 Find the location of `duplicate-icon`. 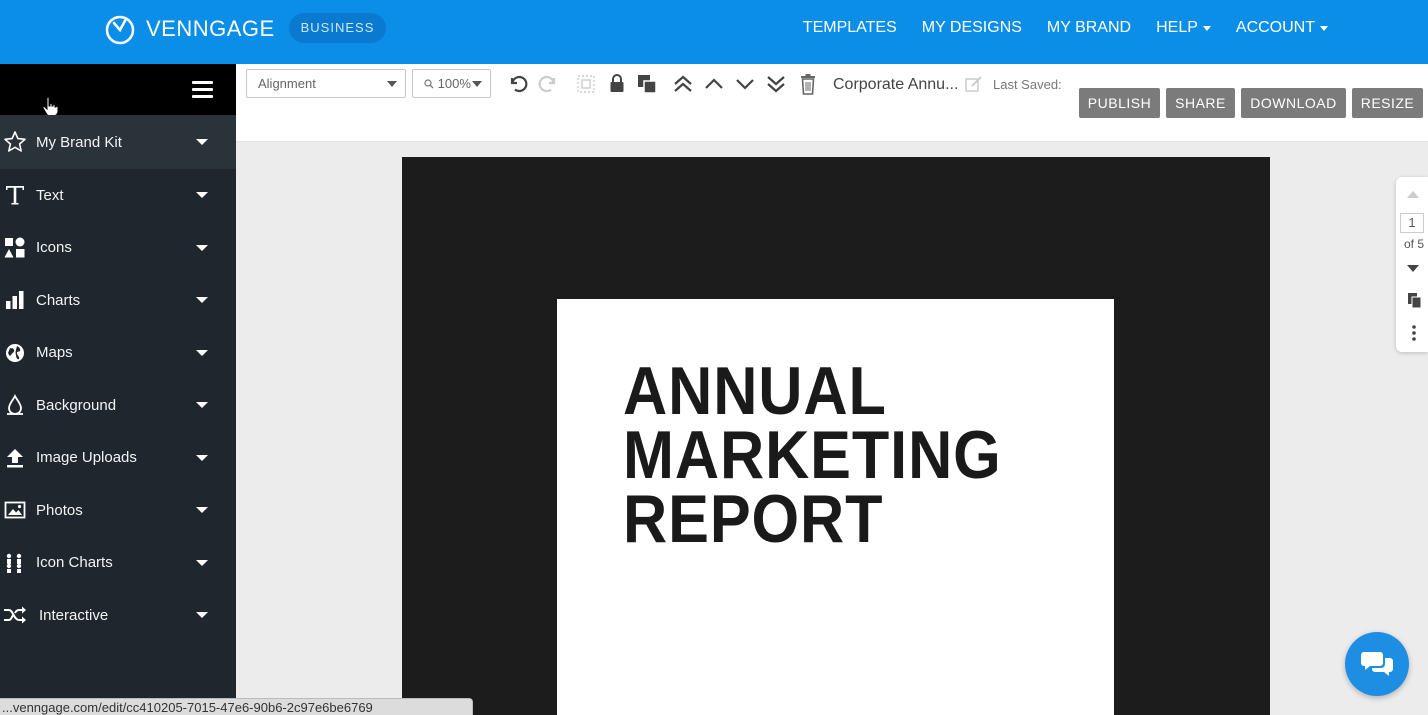

duplicate-icon is located at coordinates (647, 84).